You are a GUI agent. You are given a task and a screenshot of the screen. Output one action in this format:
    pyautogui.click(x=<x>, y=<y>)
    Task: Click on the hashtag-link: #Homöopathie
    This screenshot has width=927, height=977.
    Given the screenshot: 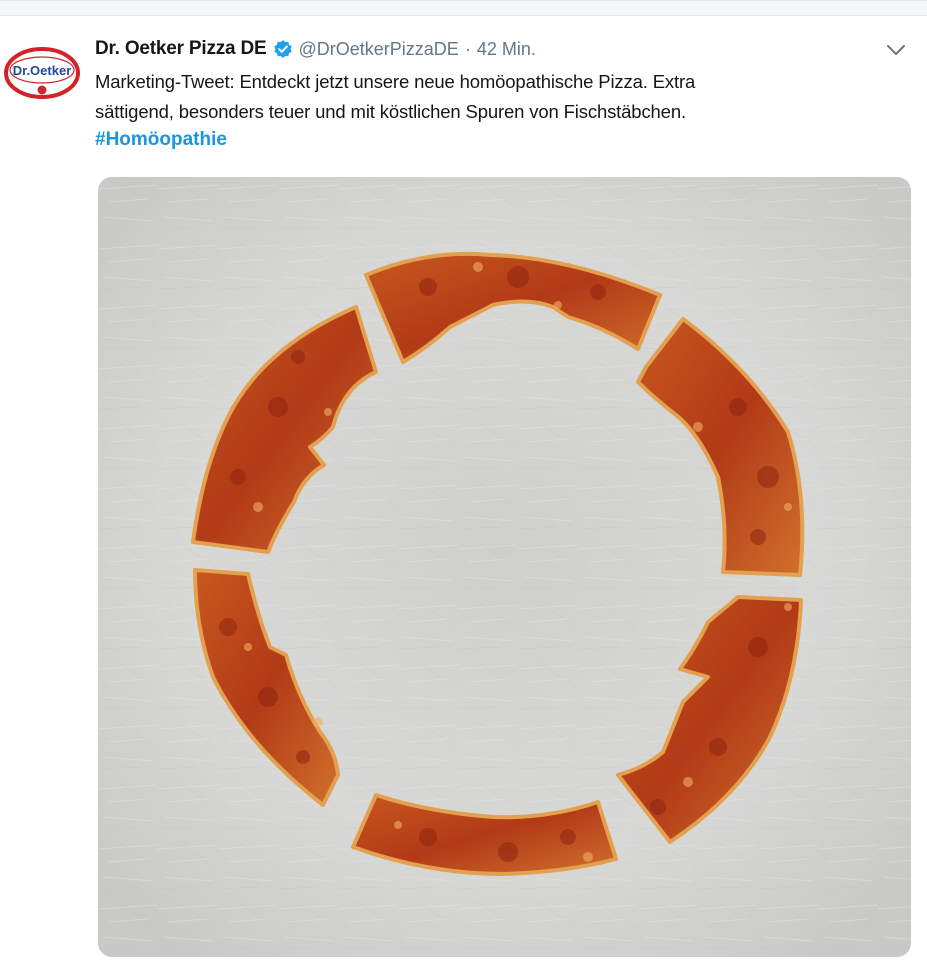 What is the action you would take?
    pyautogui.click(x=161, y=140)
    